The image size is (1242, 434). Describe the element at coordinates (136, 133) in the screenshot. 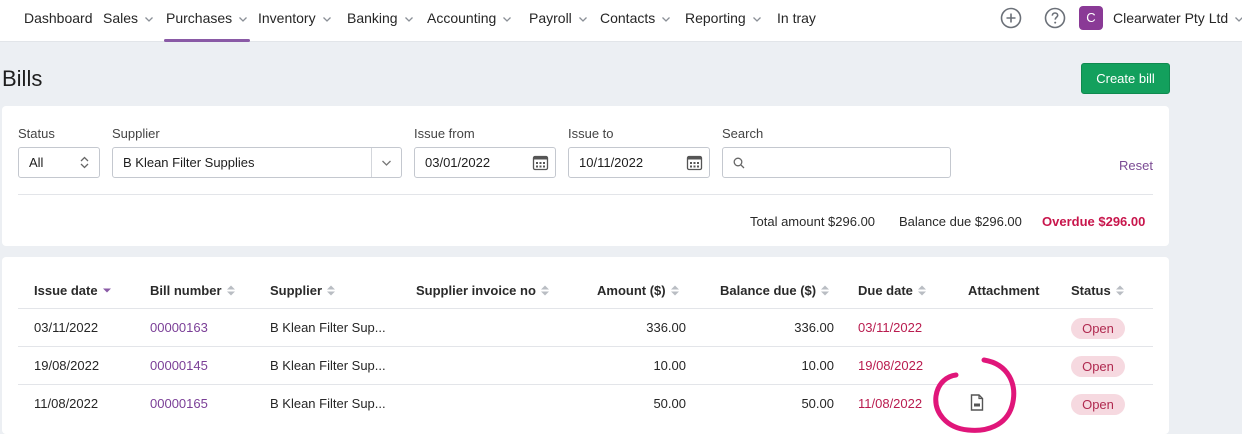

I see `supplier-label: Supplier` at that location.